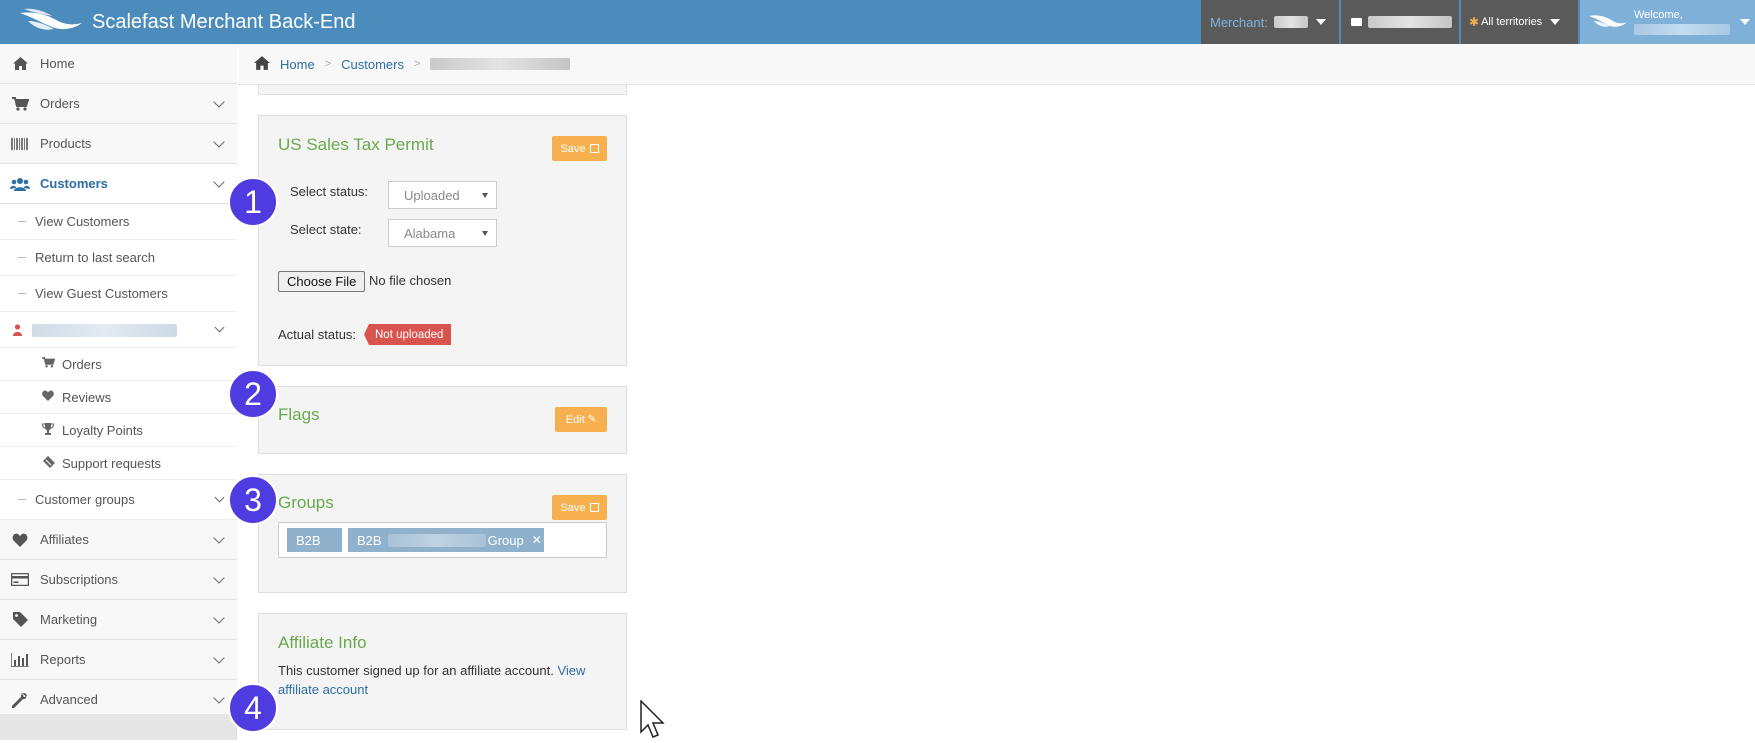  What do you see at coordinates (118, 727) in the screenshot?
I see `sidebar-footer` at bounding box center [118, 727].